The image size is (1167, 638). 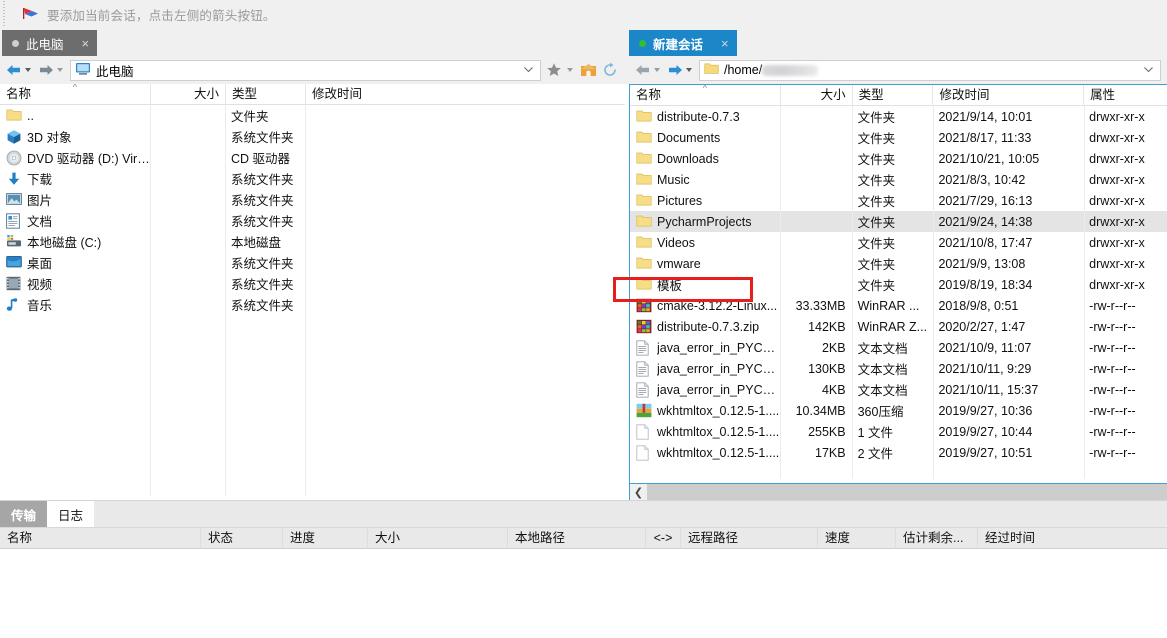 What do you see at coordinates (71, 514) in the screenshot?
I see `transfer-tab-1: 日志` at bounding box center [71, 514].